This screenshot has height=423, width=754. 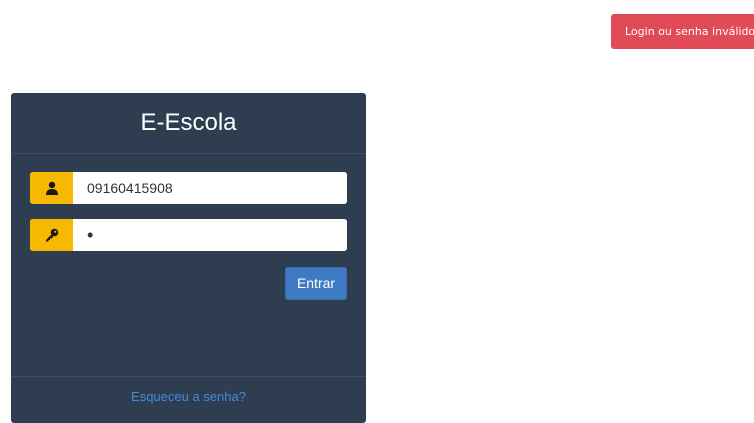 I want to click on forgot-password-link: Esqueceu a senha?, so click(x=188, y=396).